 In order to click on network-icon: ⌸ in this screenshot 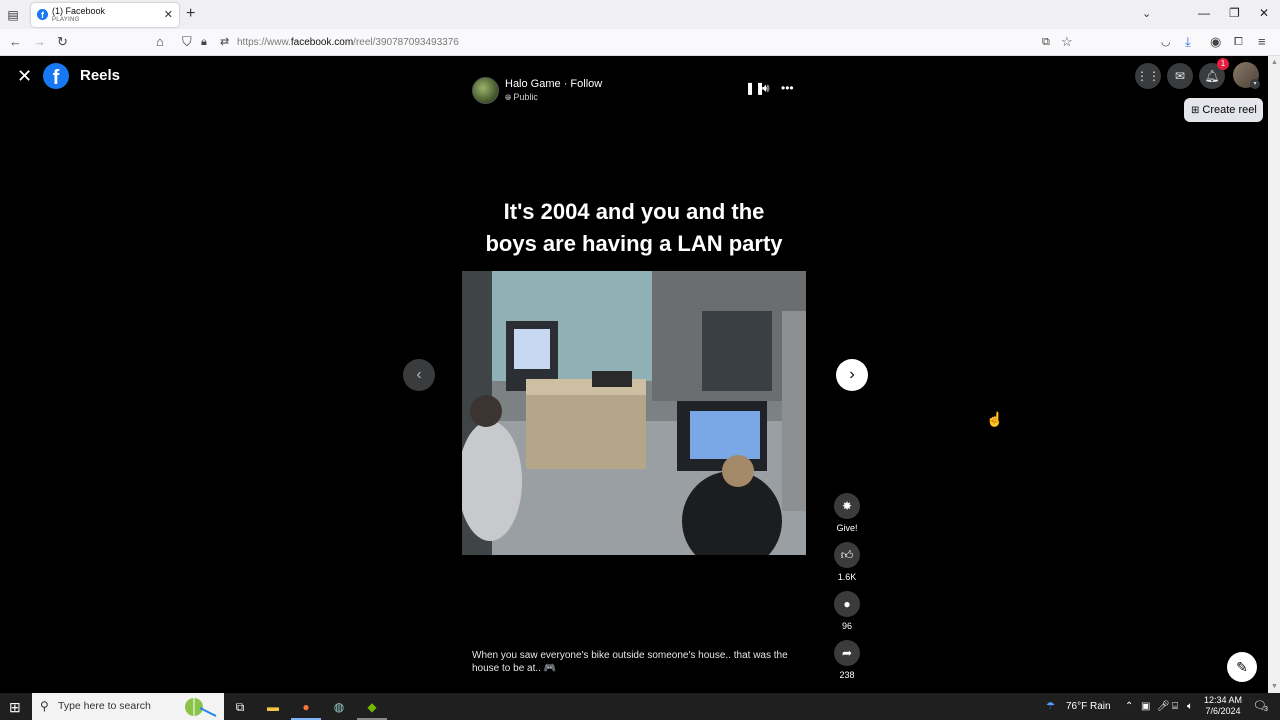, I will do `click(1175, 706)`.